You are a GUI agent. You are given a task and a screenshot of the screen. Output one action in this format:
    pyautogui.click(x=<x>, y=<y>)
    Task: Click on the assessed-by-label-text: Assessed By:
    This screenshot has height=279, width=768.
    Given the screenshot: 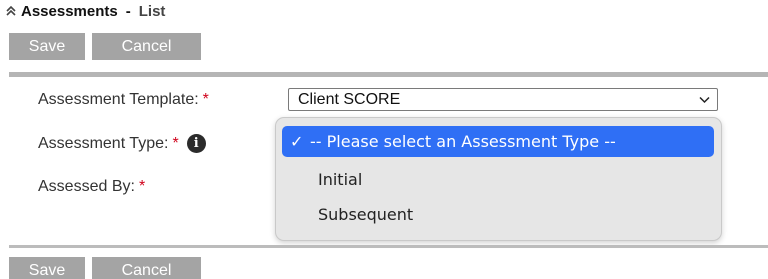 What is the action you would take?
    pyautogui.click(x=86, y=186)
    